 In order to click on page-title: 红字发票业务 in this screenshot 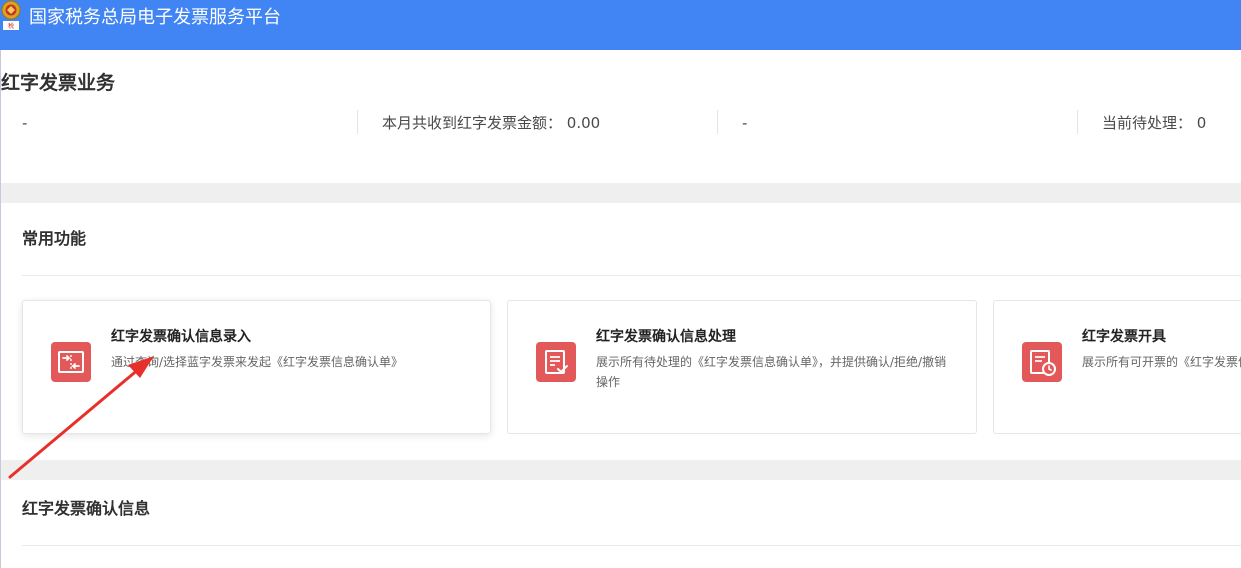, I will do `click(58, 83)`.